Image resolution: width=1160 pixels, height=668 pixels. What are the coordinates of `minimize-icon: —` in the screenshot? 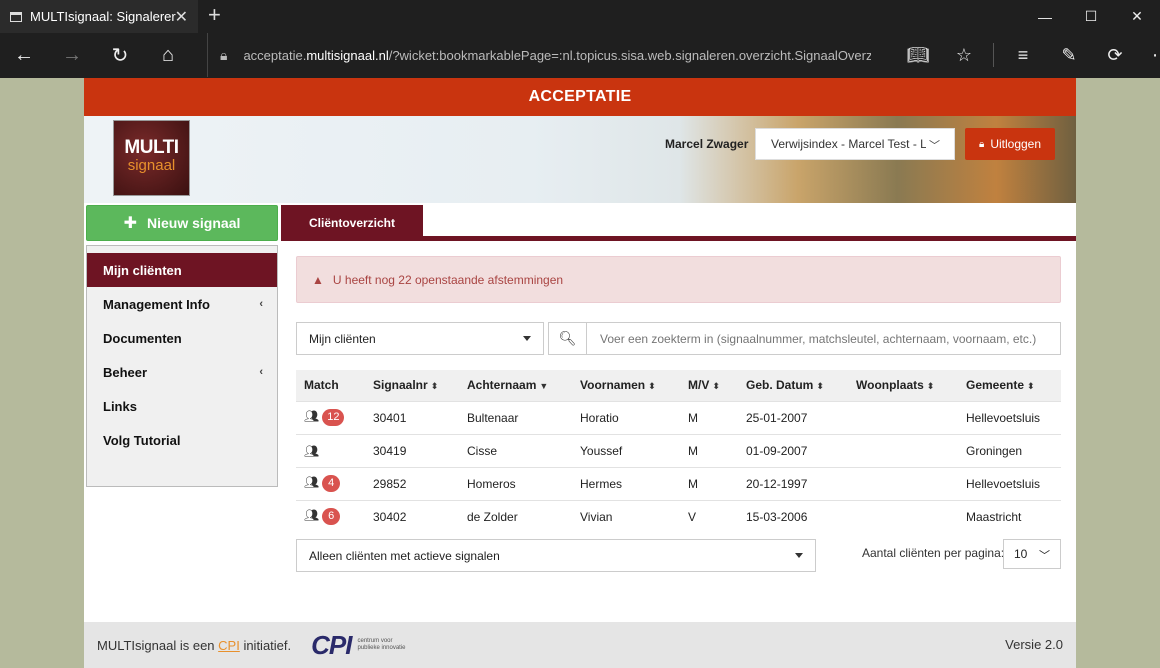 It's located at (1045, 16).